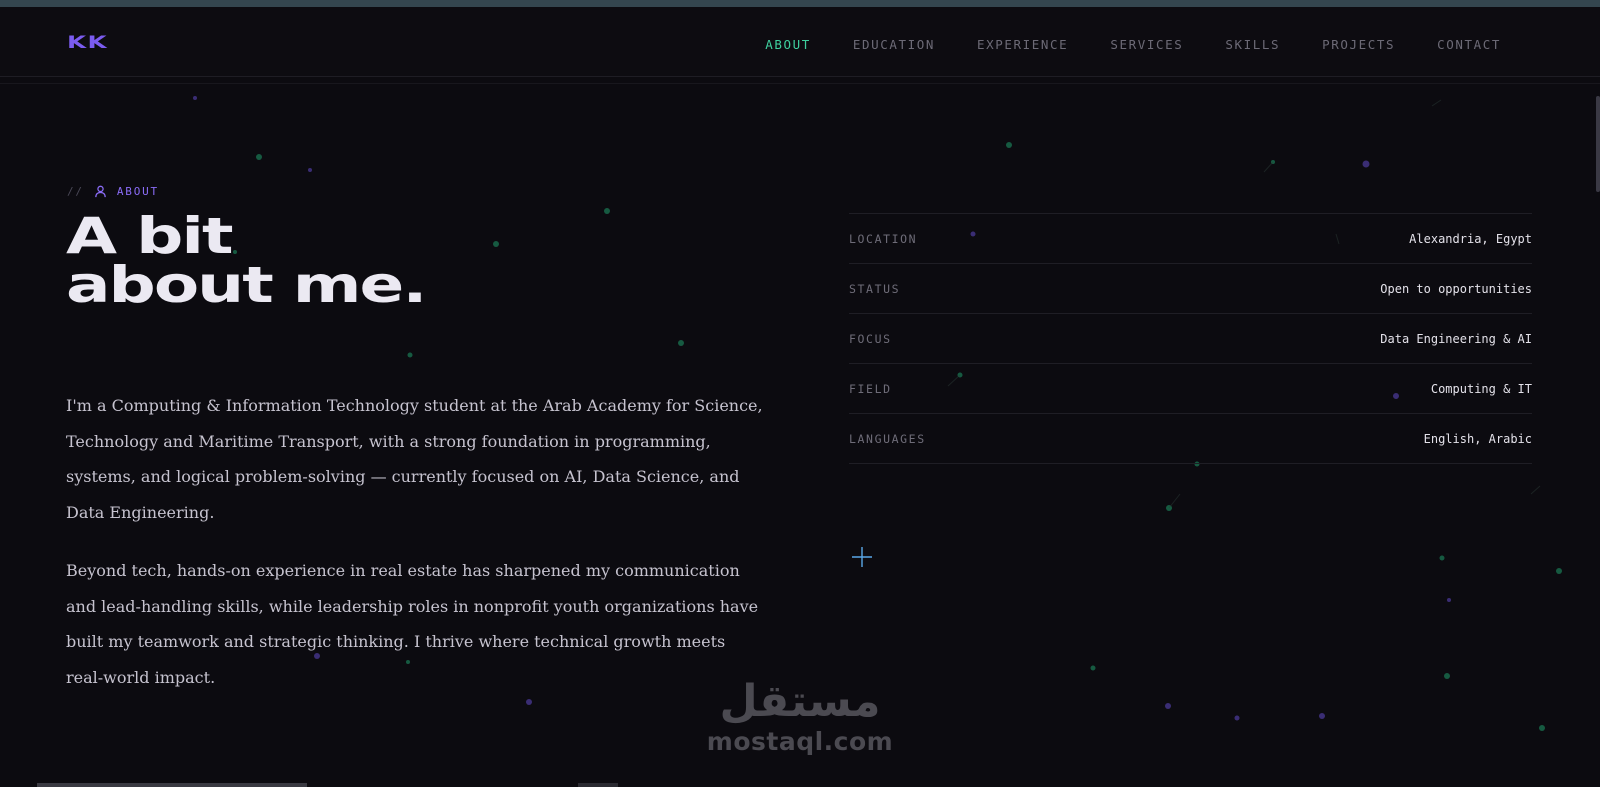 The image size is (1600, 787). What do you see at coordinates (788, 44) in the screenshot?
I see `nav-about: ABOUT` at bounding box center [788, 44].